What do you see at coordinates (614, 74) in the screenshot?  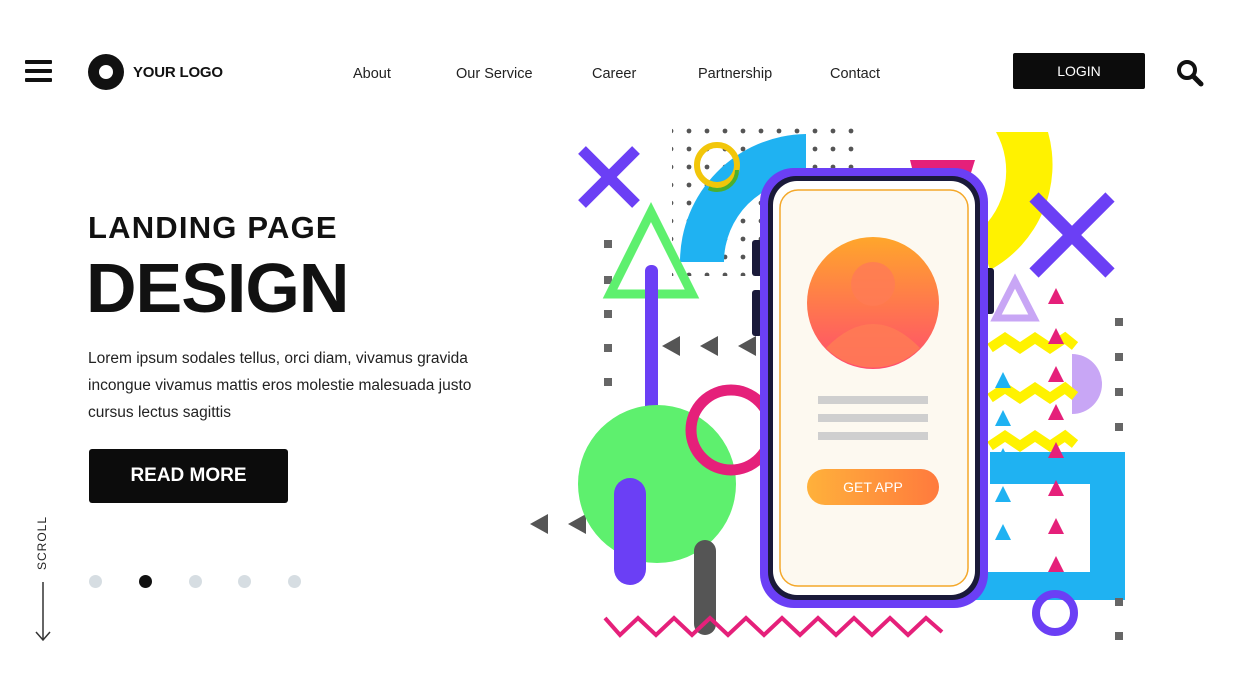 I see `nav-career: Career` at bounding box center [614, 74].